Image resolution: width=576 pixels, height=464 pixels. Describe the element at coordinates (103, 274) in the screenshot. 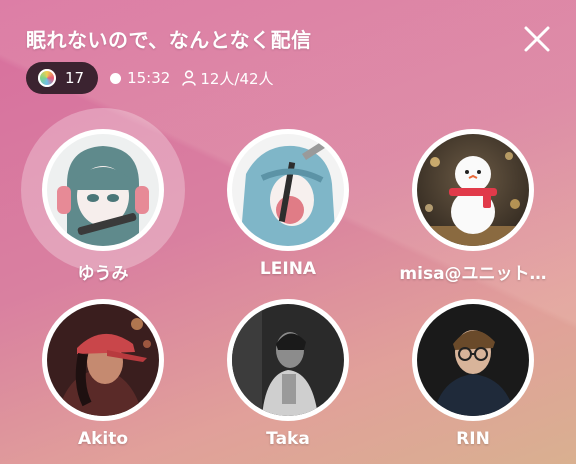

I see `member-name: ゆうみ` at that location.